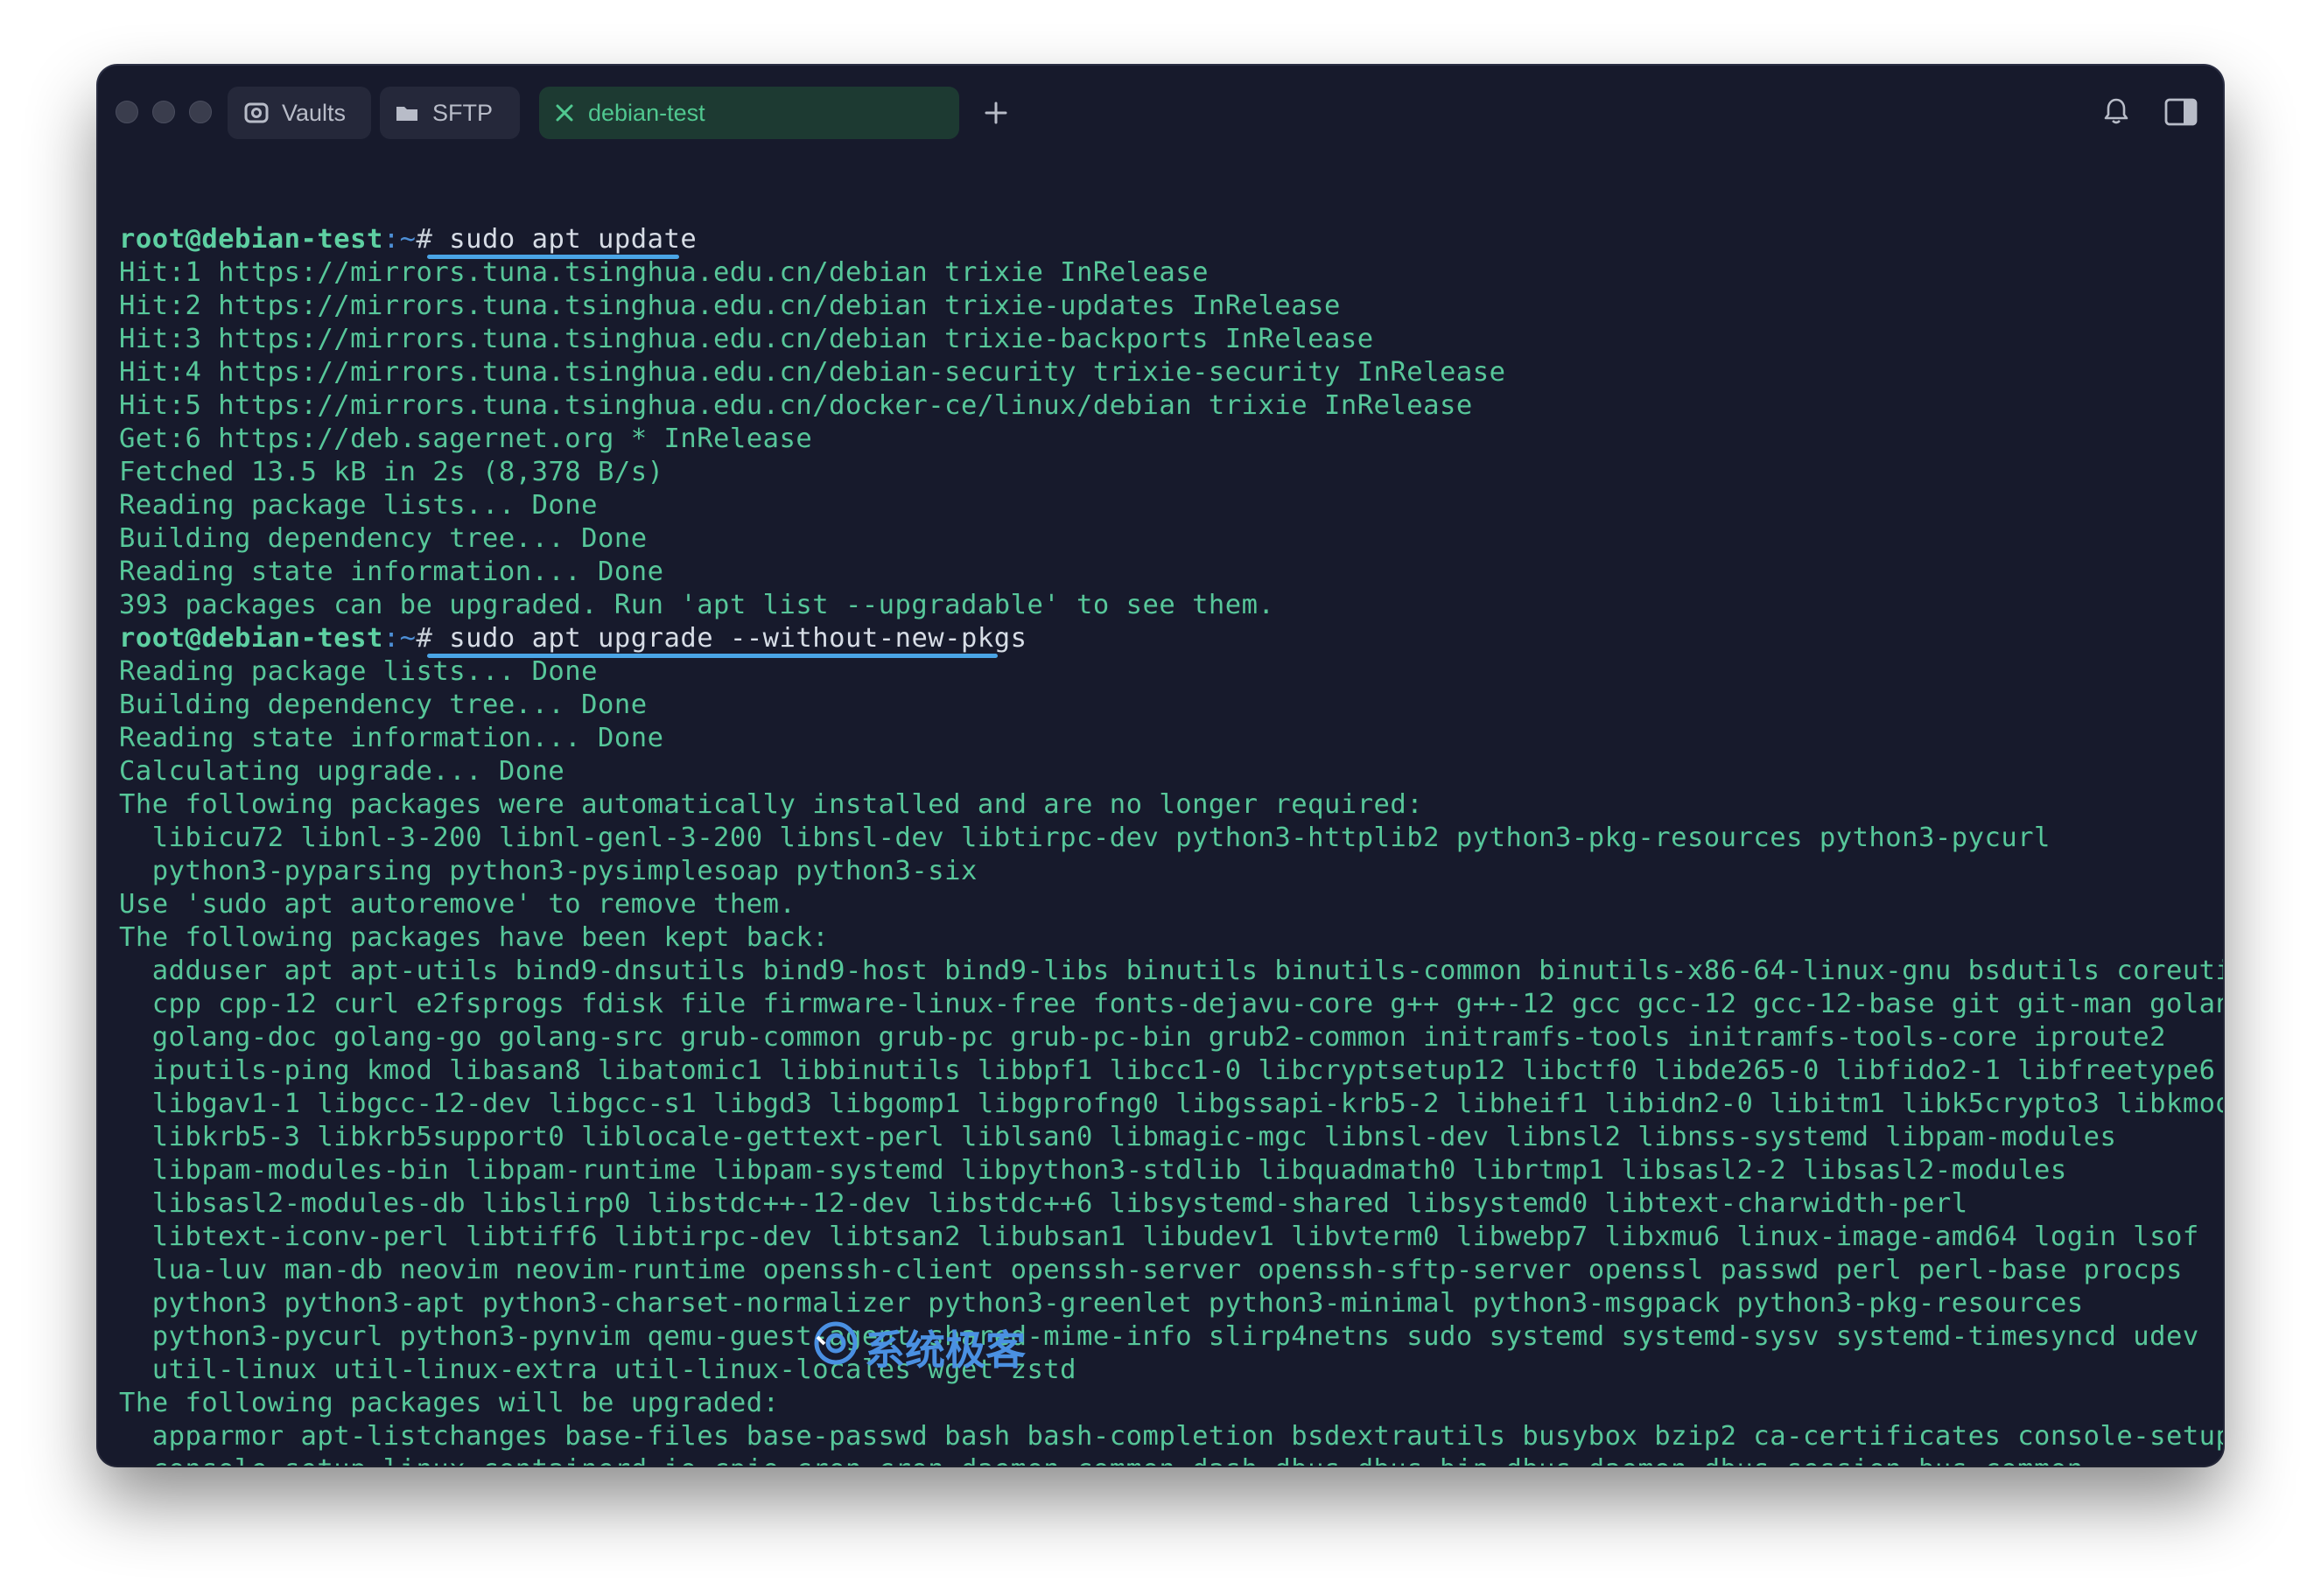  Describe the element at coordinates (738, 638) in the screenshot. I see `command-text: sudo apt upgrade --without-new-pkgs` at that location.